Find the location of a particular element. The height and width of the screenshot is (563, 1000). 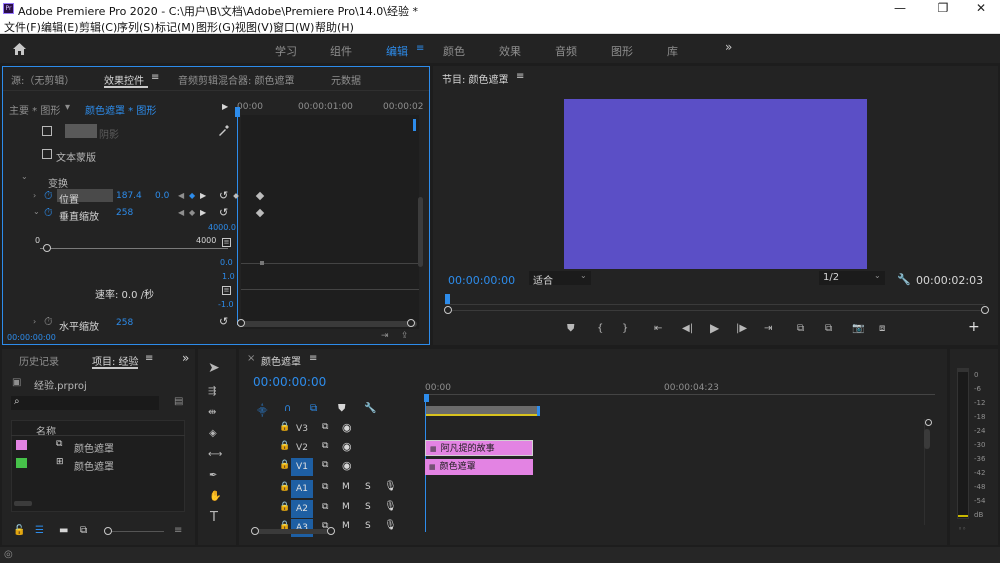

workspace-effects: 效果 is located at coordinates (510, 51).